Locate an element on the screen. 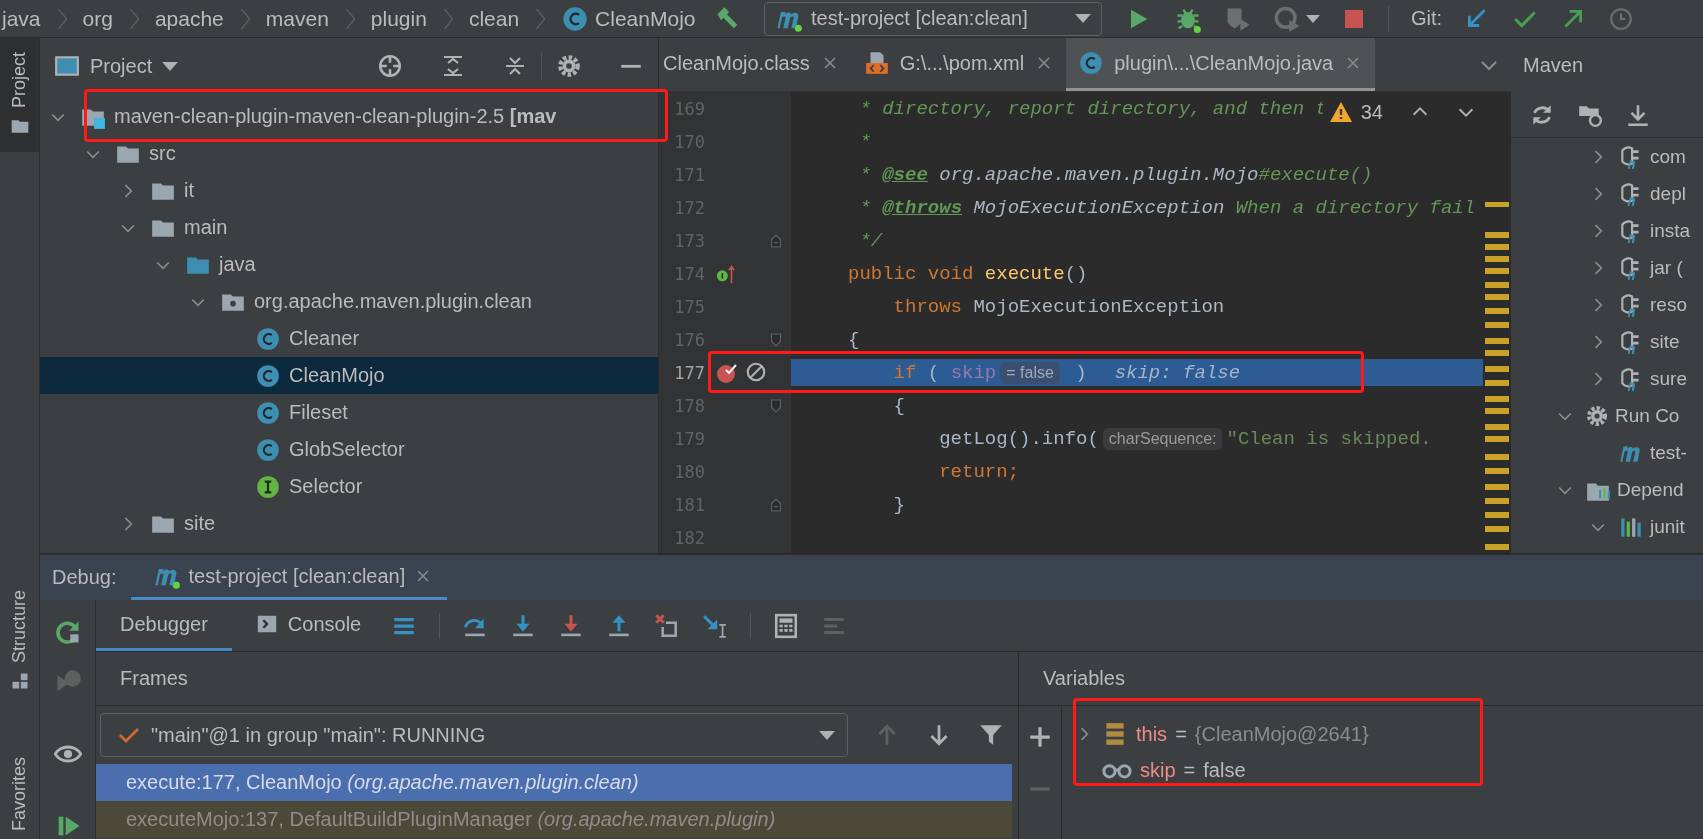 The height and width of the screenshot is (839, 1703). panel-title: Debug: is located at coordinates (84, 577).